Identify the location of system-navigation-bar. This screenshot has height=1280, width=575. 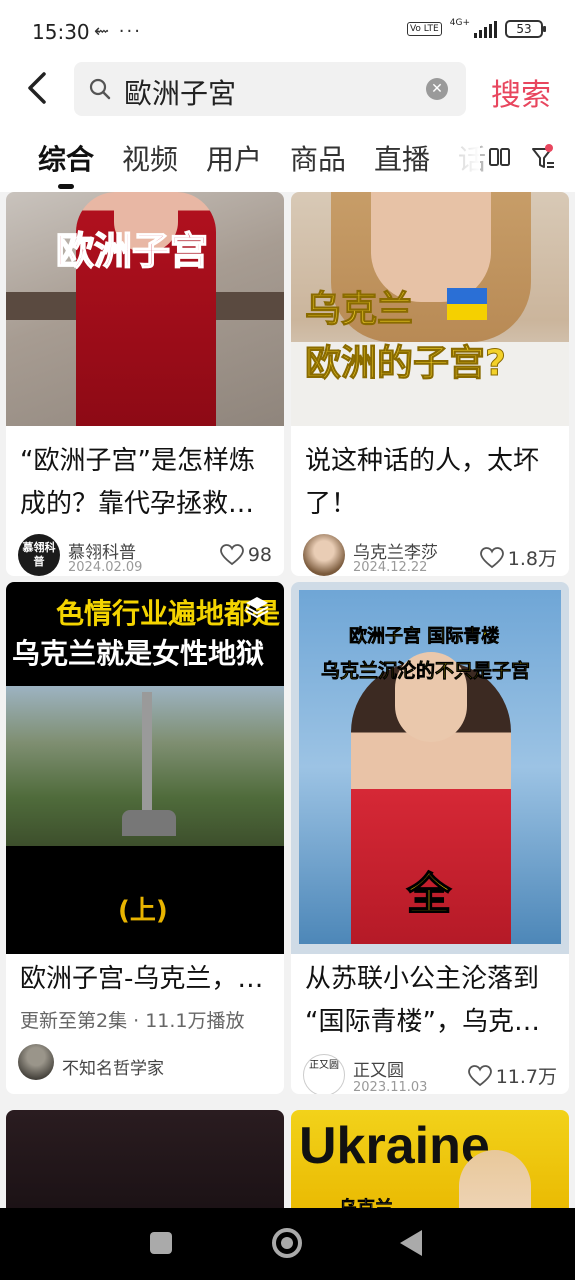
(287, 1244).